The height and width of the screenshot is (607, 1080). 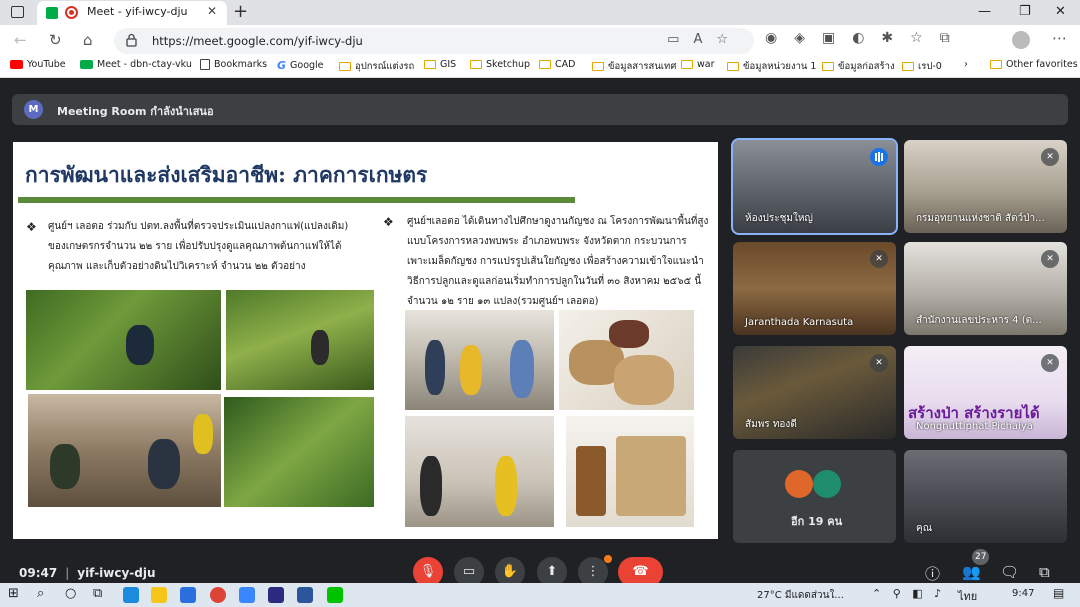 What do you see at coordinates (706, 64) in the screenshot?
I see `bookmark-label: war` at bounding box center [706, 64].